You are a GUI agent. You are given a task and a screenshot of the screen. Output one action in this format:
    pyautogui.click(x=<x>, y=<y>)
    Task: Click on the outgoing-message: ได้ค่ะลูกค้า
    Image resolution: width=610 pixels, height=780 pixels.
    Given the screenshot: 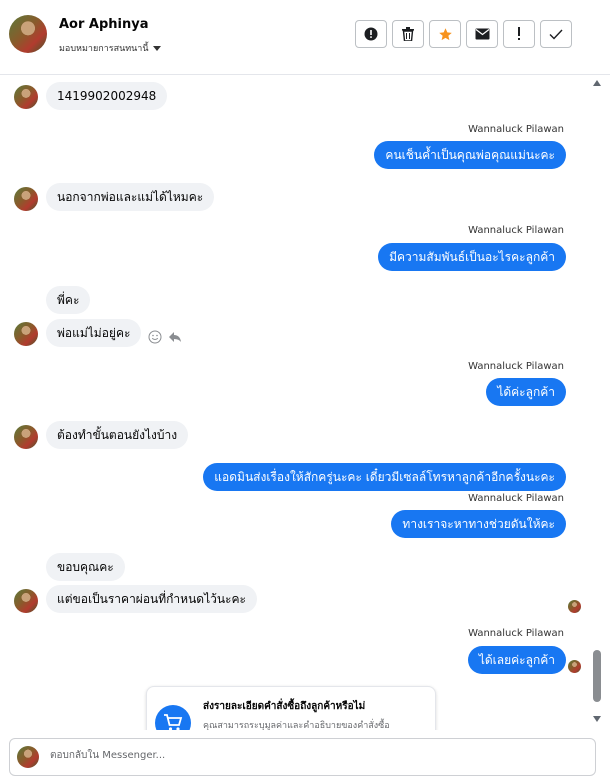 What is the action you would take?
    pyautogui.click(x=526, y=392)
    